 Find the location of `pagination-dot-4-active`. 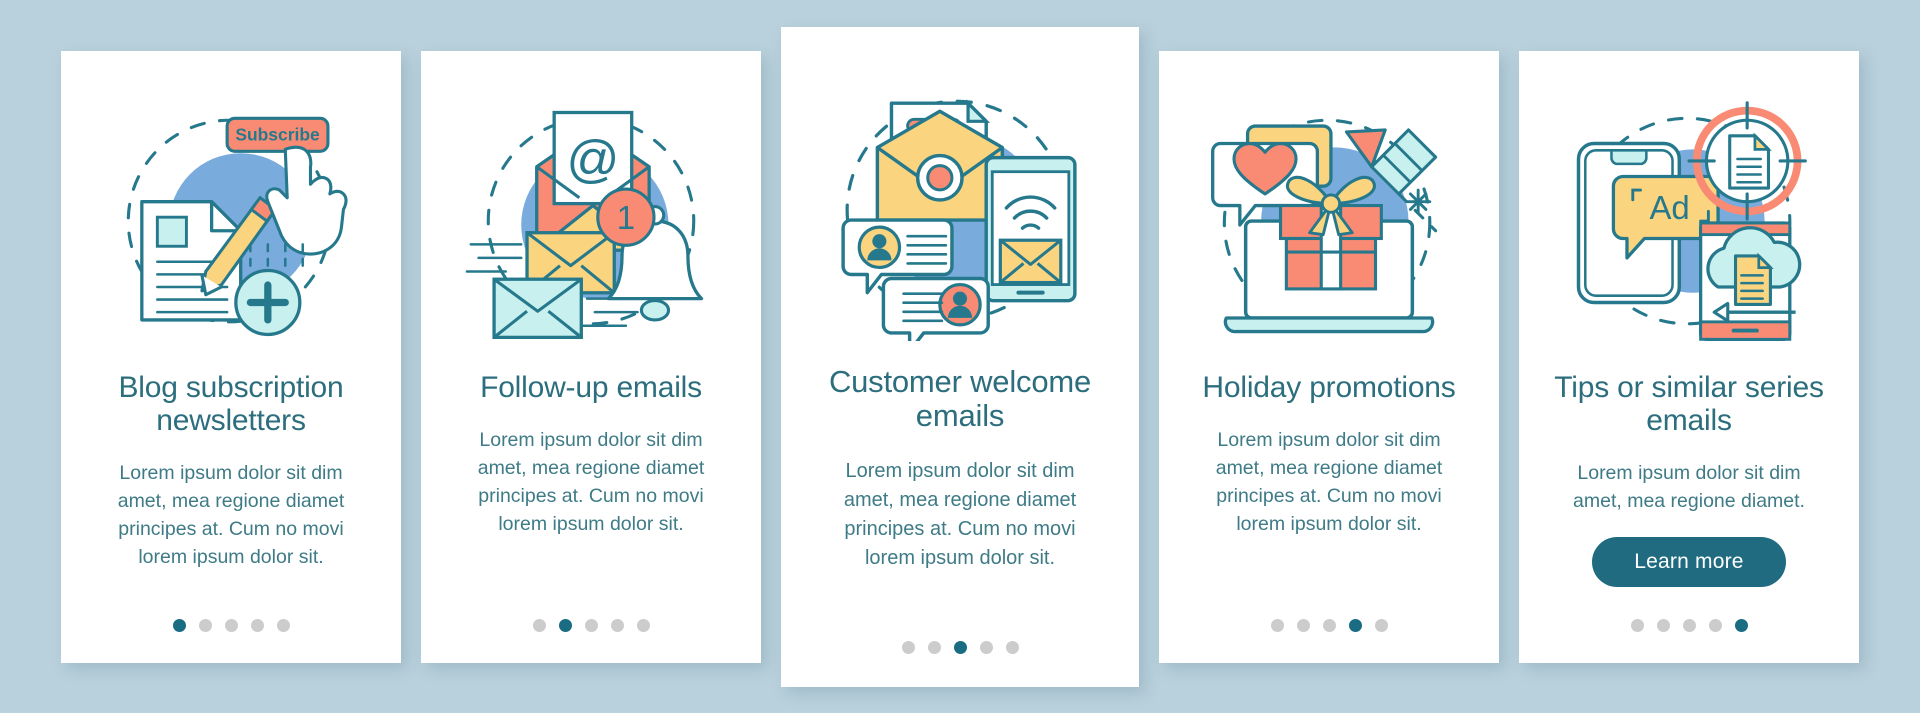

pagination-dot-4-active is located at coordinates (1355, 625).